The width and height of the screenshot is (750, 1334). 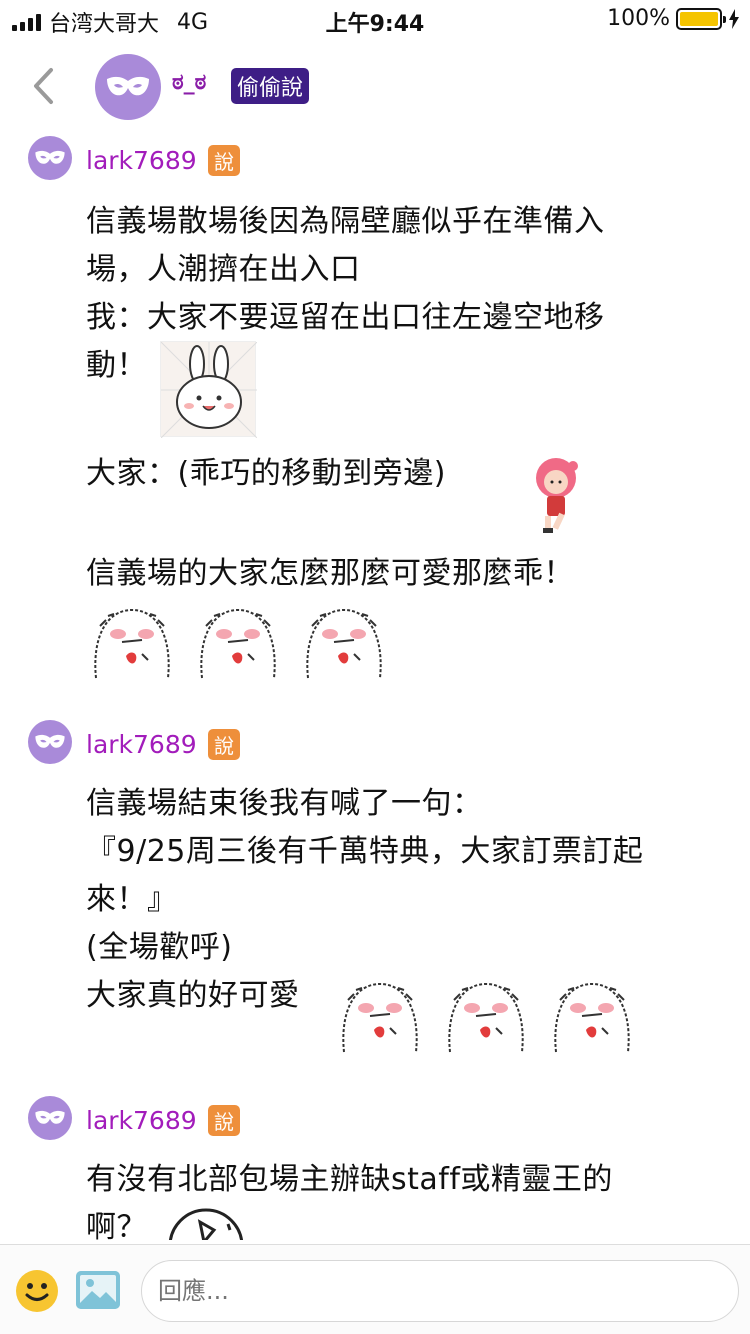 I want to click on emoji-button, so click(x=37, y=1291).